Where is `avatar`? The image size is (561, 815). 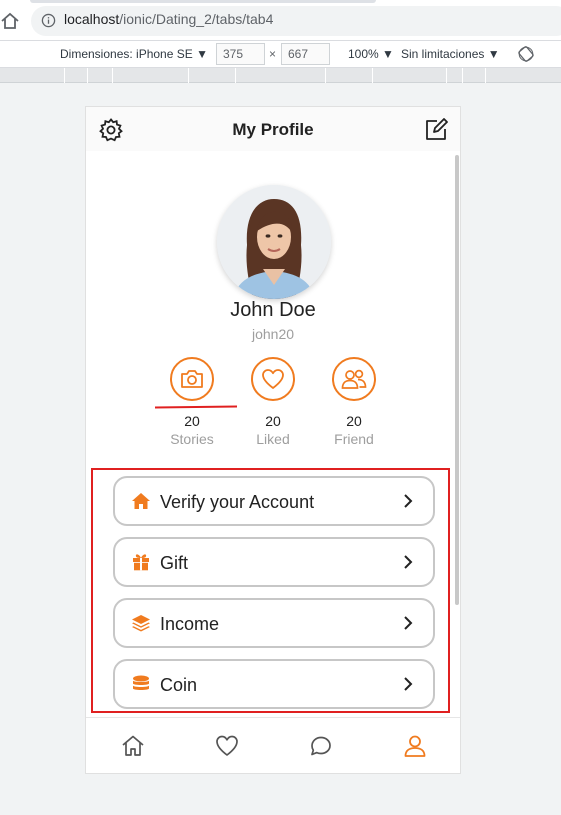
avatar is located at coordinates (274, 242).